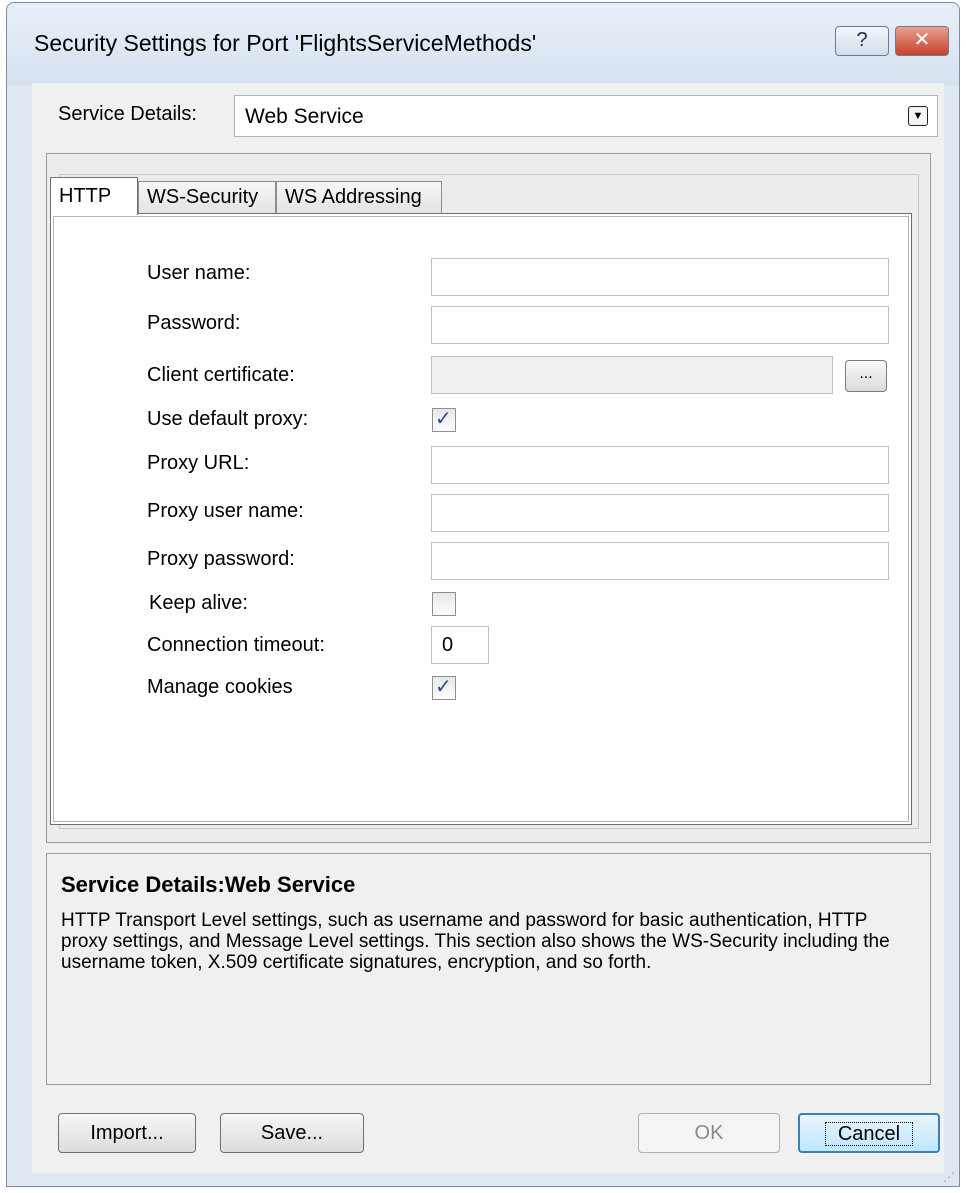 This screenshot has height=1193, width=966. Describe the element at coordinates (709, 1133) in the screenshot. I see `ok-button: OK` at that location.